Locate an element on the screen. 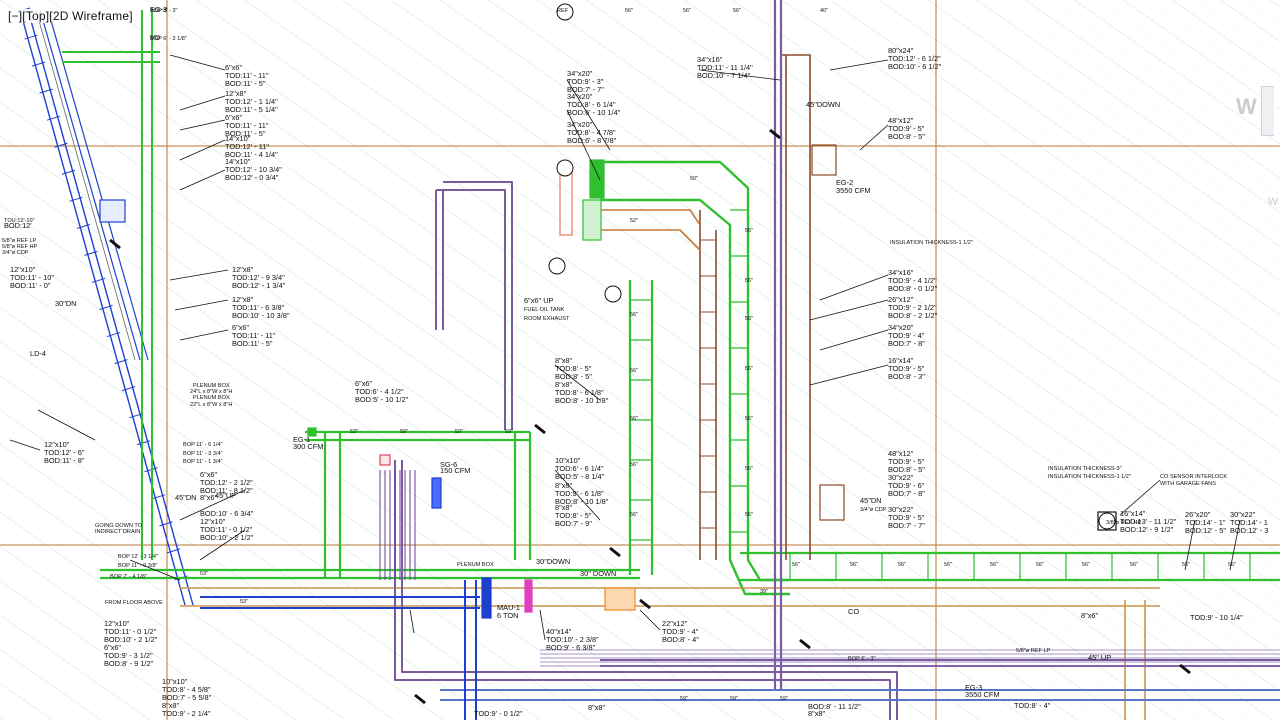 Image resolution: width=1280 pixels, height=720 pixels. duct-size-tag: 50" is located at coordinates (694, 179).